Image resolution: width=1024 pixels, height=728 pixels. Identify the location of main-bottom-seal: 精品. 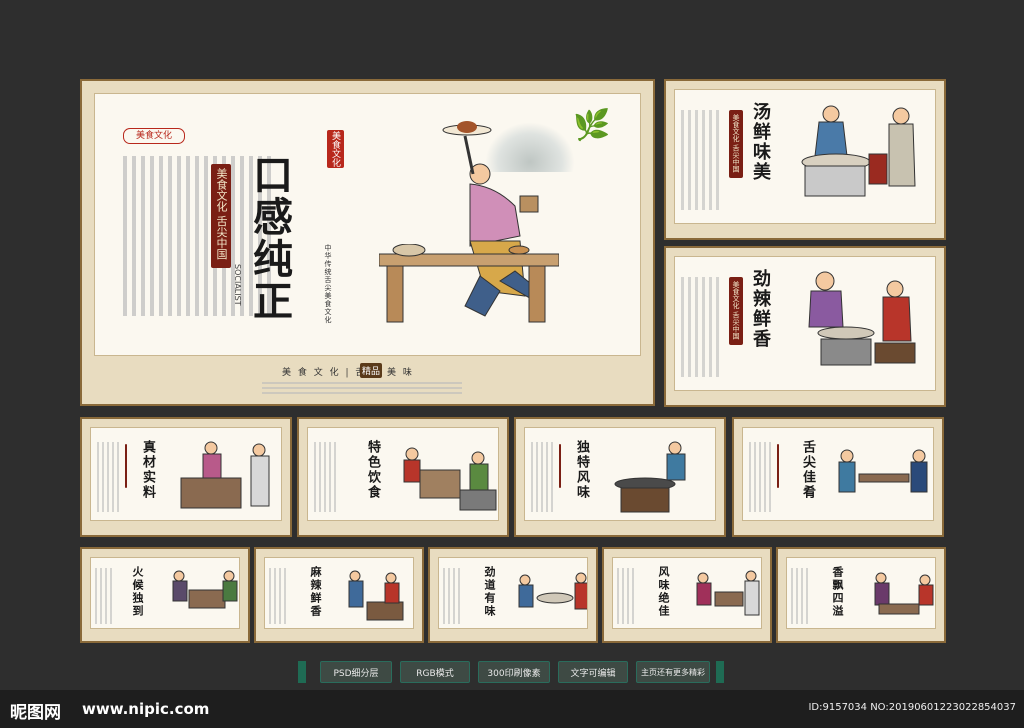
(371, 370).